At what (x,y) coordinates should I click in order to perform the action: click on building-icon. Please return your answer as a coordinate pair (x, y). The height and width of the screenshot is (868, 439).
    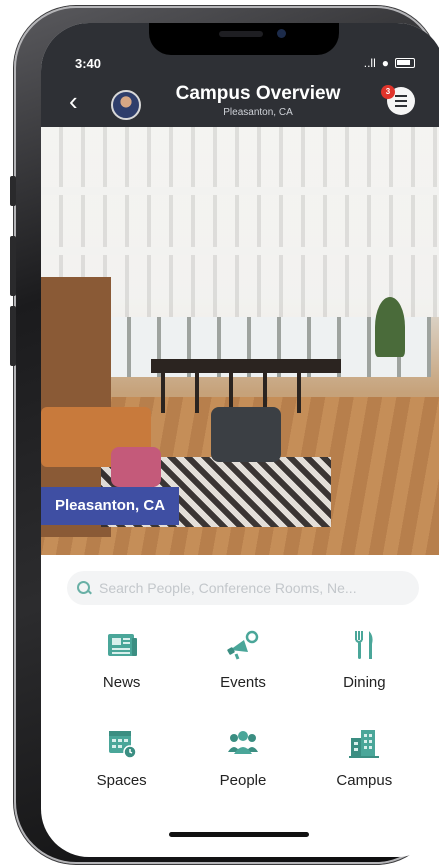
    Looking at the image, I should click on (364, 744).